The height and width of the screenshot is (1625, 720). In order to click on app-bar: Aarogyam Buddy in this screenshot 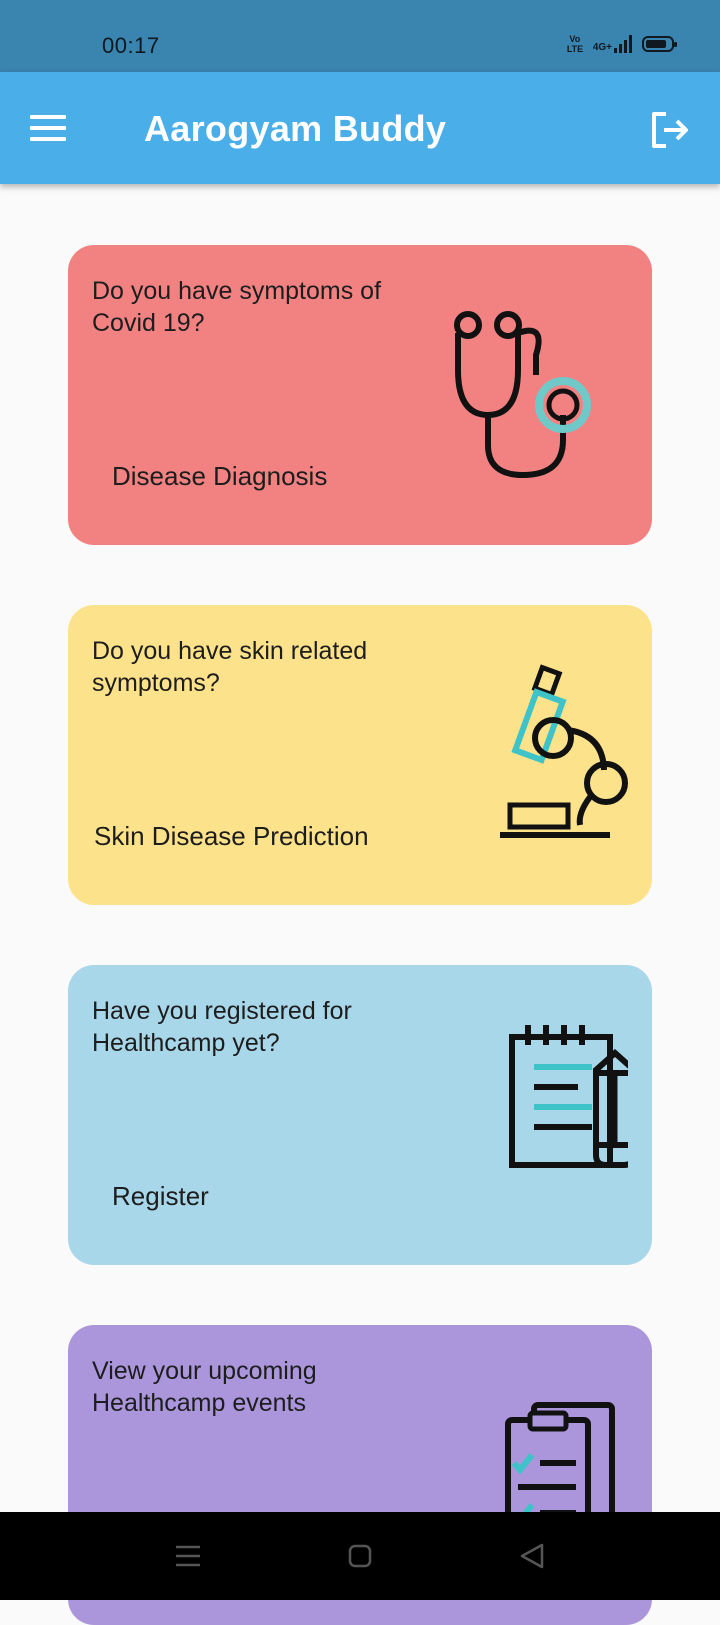, I will do `click(360, 128)`.